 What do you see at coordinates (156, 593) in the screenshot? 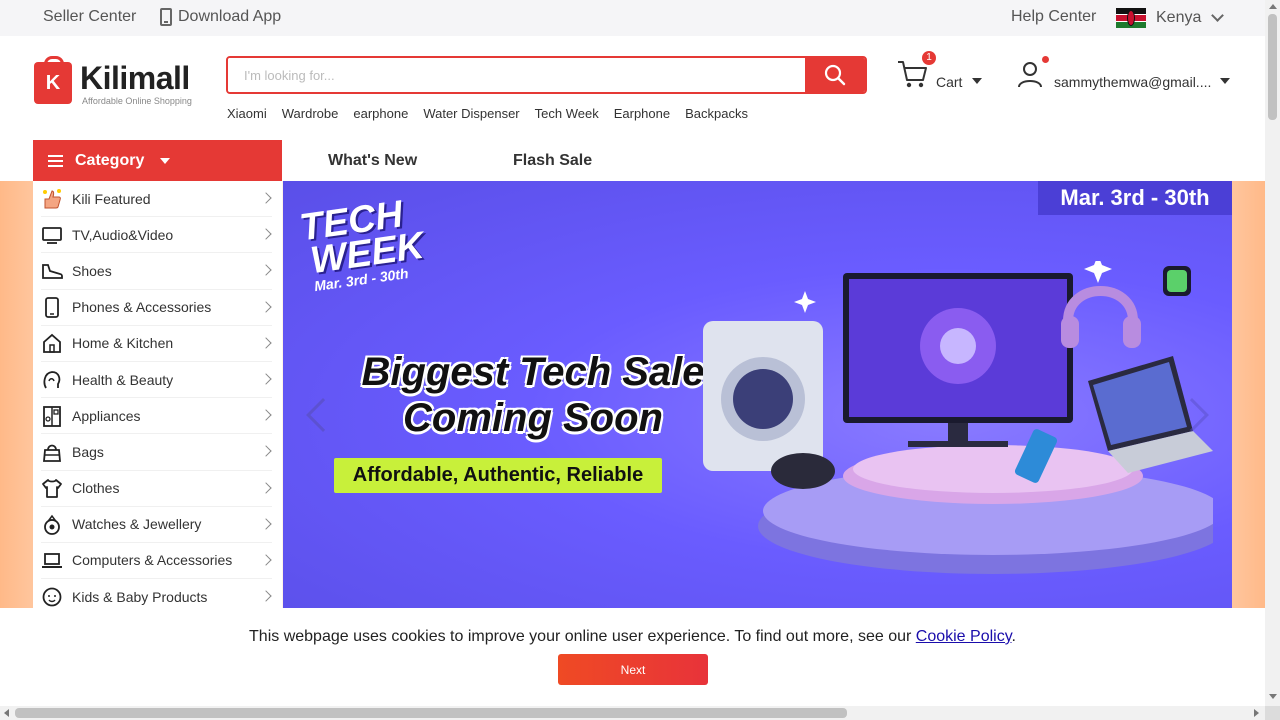
I see `category-item-kids-baby: Kids & Baby Products` at bounding box center [156, 593].